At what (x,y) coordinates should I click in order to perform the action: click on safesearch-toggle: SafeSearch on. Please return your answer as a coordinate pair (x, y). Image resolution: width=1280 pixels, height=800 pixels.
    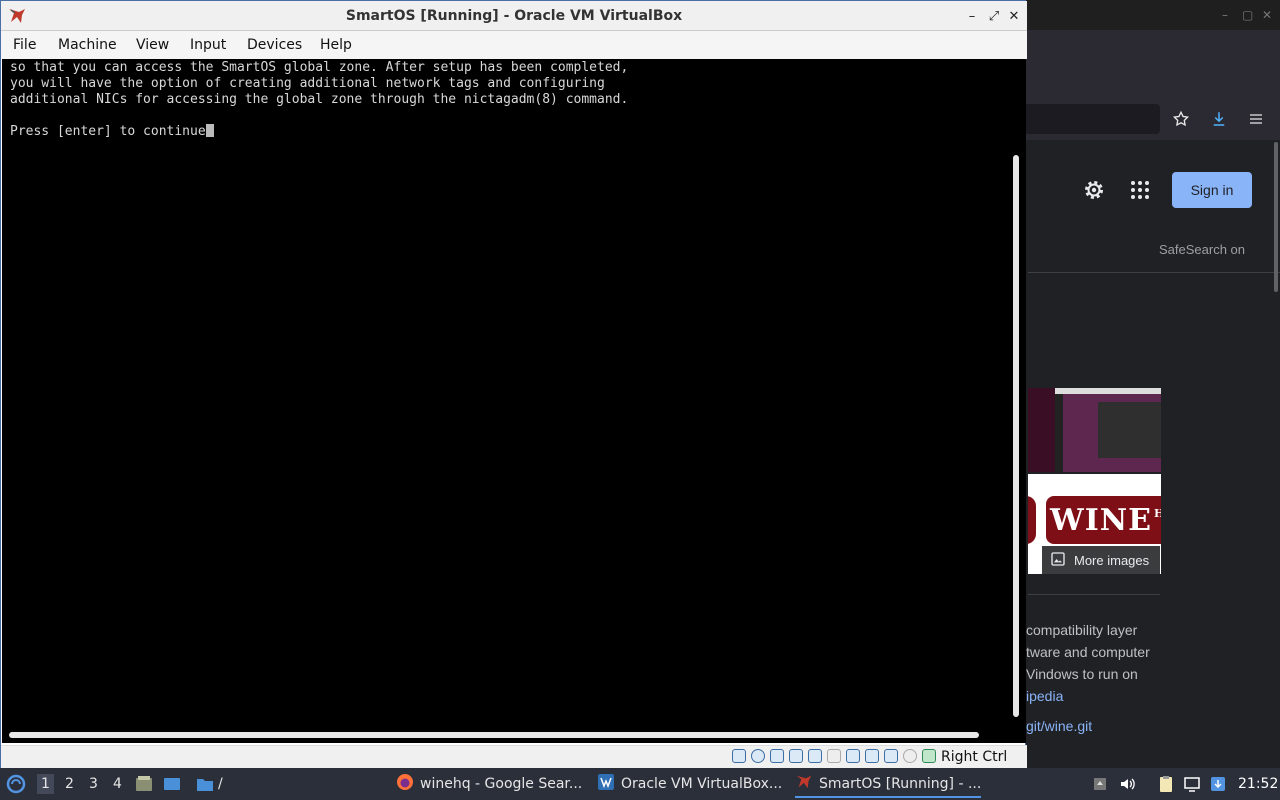
    Looking at the image, I should click on (1202, 249).